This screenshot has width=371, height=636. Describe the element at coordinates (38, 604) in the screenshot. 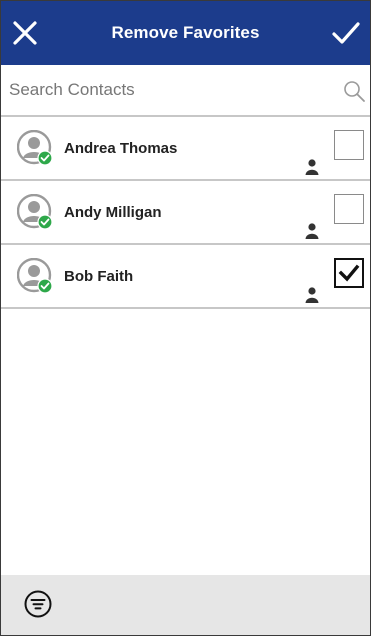

I see `filter-icon` at that location.